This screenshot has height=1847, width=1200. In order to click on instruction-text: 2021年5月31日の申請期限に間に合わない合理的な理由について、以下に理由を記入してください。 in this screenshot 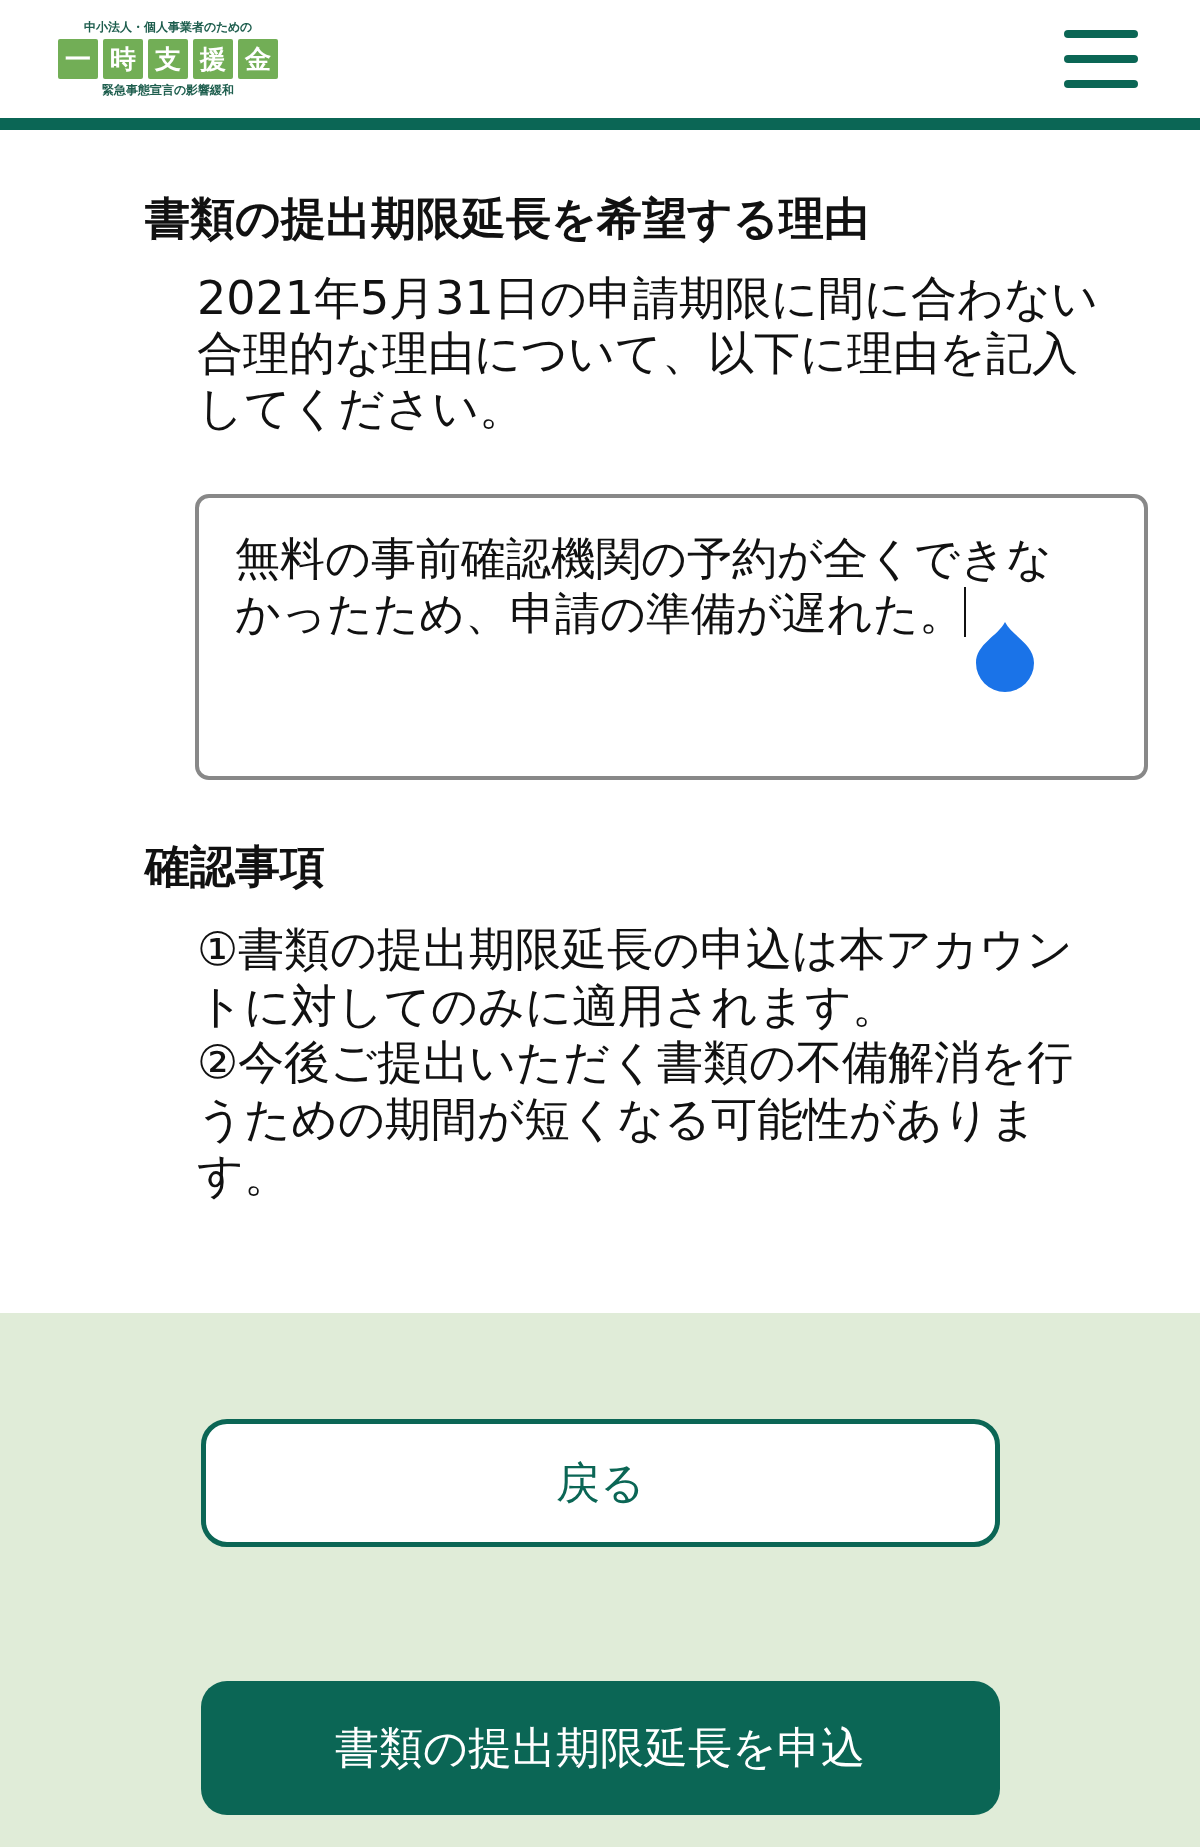, I will do `click(648, 353)`.